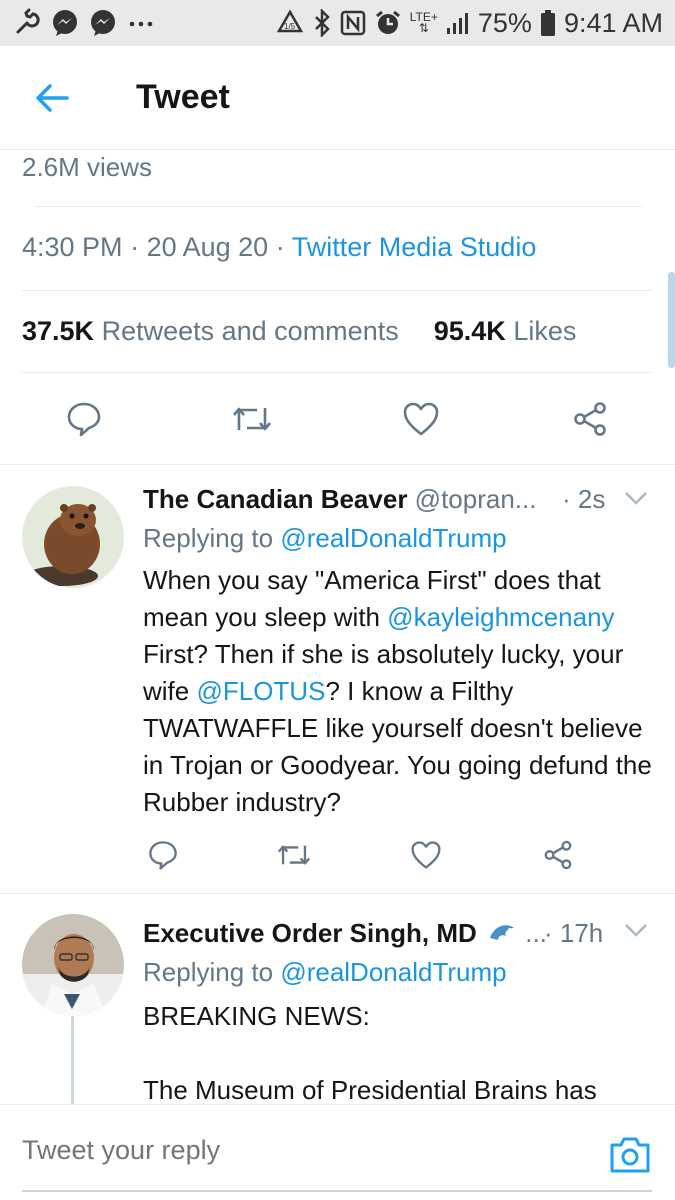 This screenshot has height=1200, width=675. I want to click on recycle-icon: 1/5, so click(290, 23).